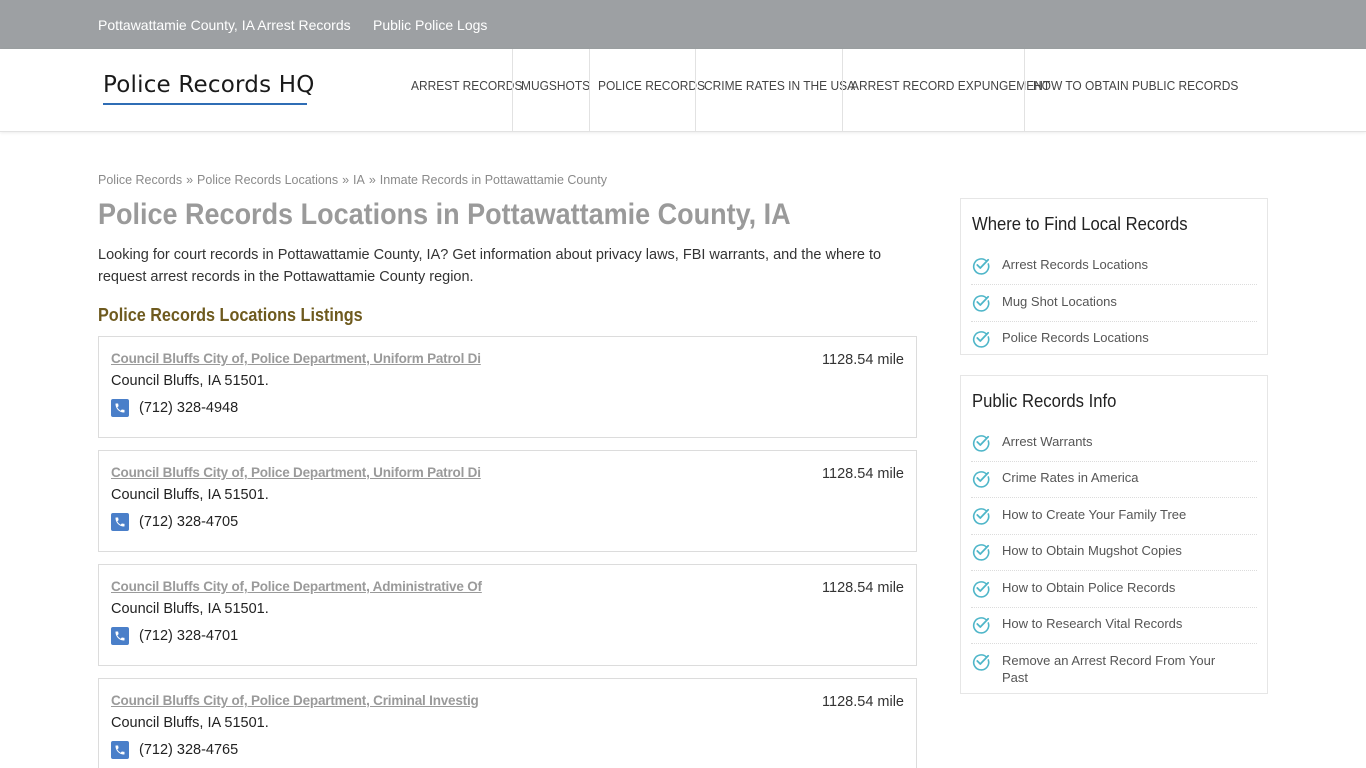  I want to click on widget-link-label: Crime Rates in America, so click(1070, 477).